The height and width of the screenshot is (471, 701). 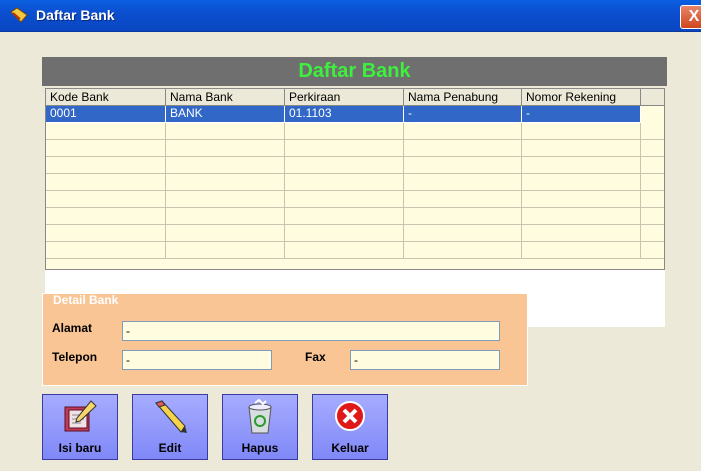 I want to click on keluar-button: Keluar, so click(x=350, y=427).